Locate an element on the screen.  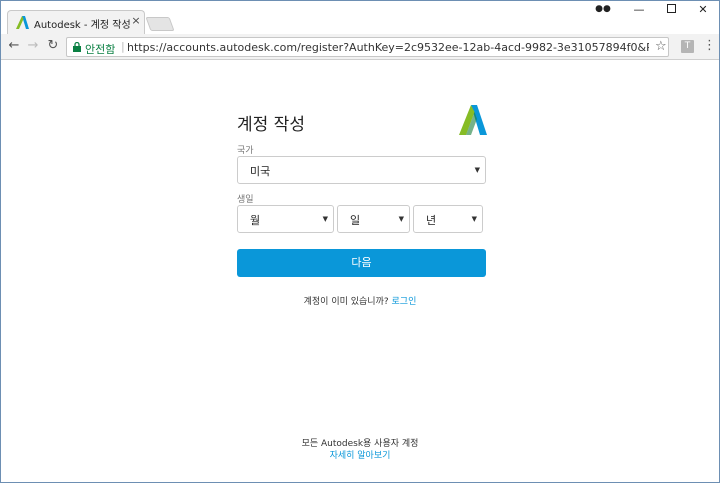
new-tab-button is located at coordinates (160, 24).